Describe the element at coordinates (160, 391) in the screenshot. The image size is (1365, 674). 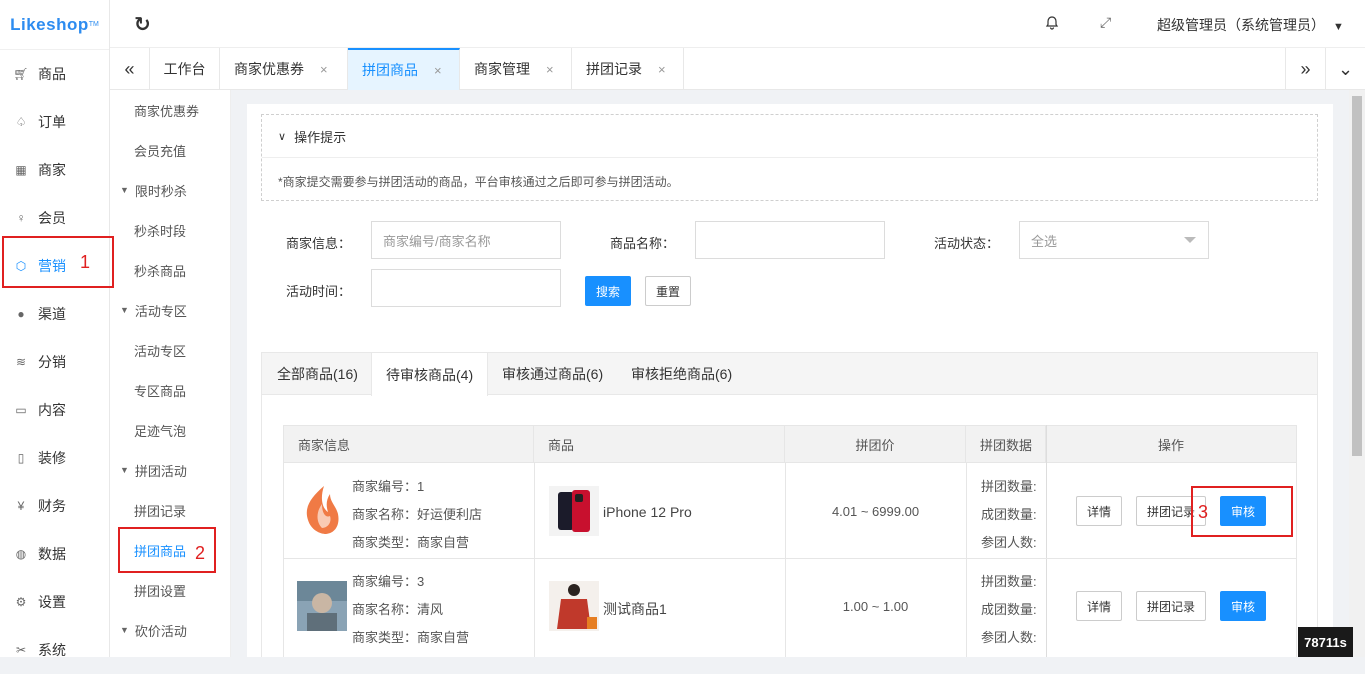
I see `submenu-label: 专区商品` at that location.